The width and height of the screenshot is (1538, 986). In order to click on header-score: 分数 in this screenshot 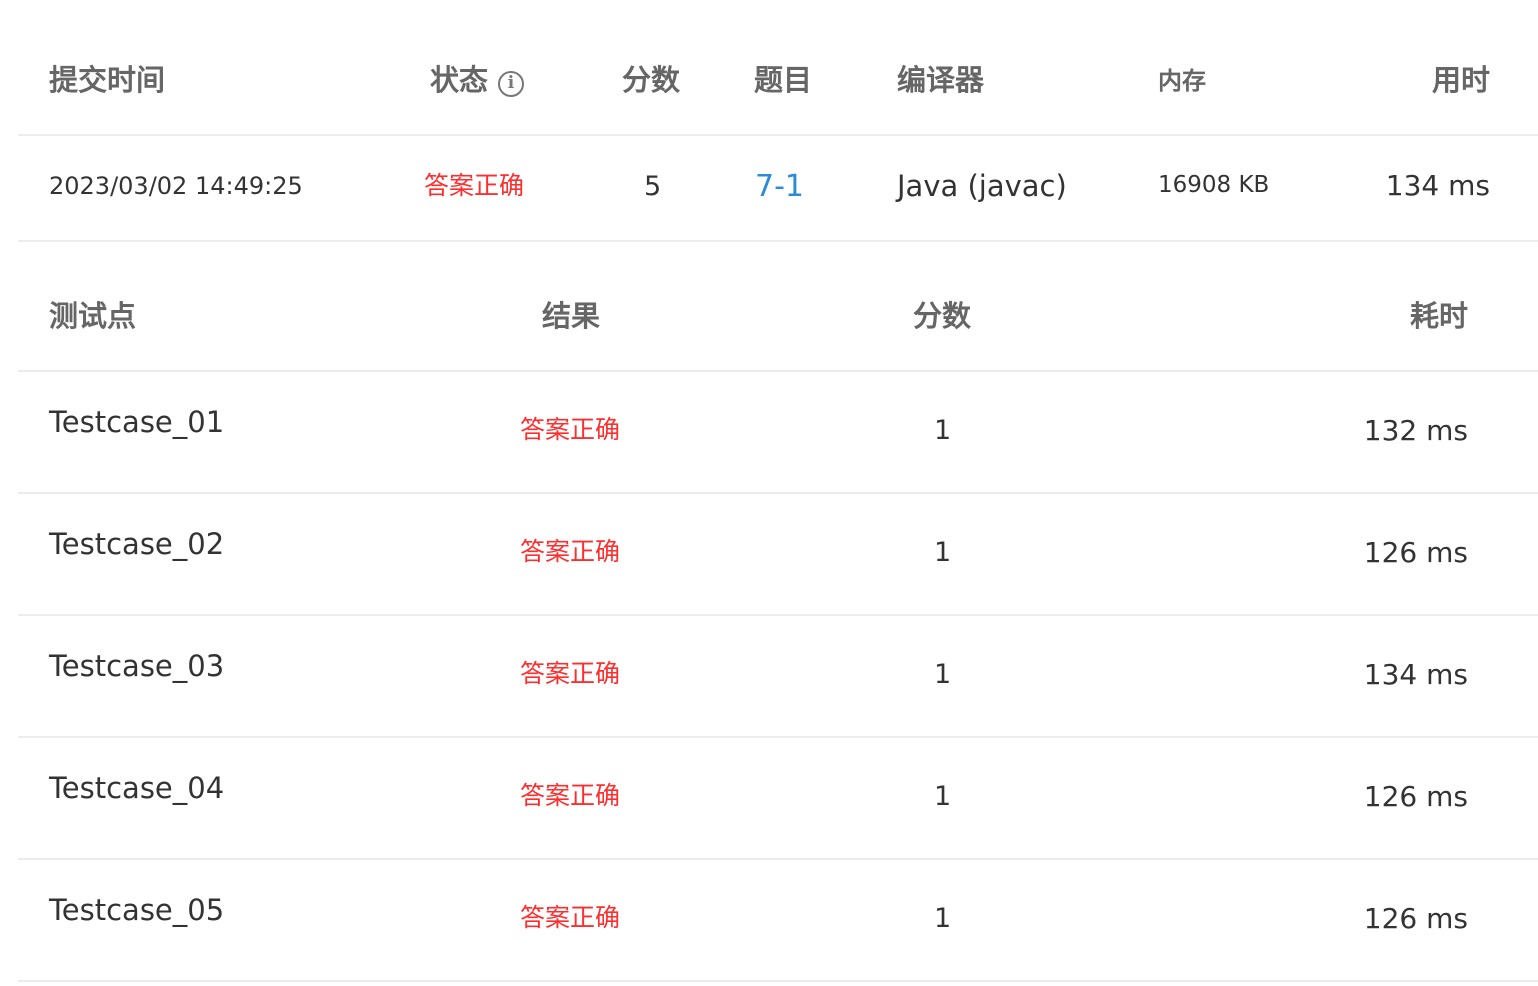, I will do `click(651, 80)`.